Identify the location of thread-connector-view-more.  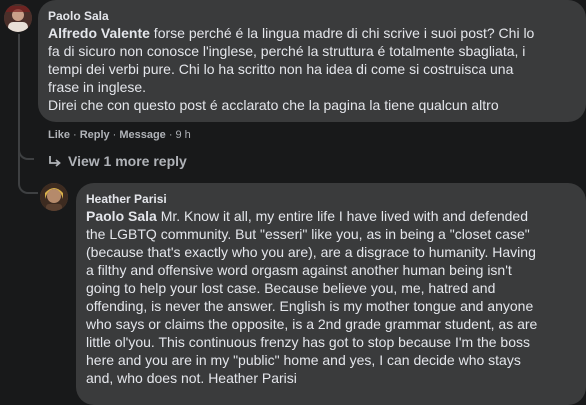
(26, 142).